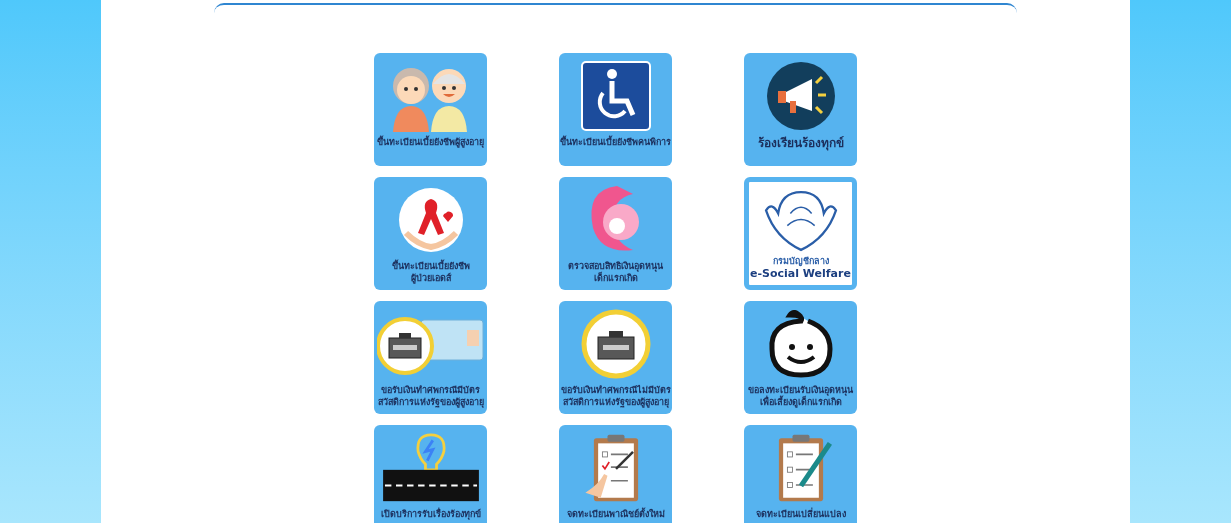  I want to click on tile-label: ร้องเรียนร้องทุกข์, so click(800, 143).